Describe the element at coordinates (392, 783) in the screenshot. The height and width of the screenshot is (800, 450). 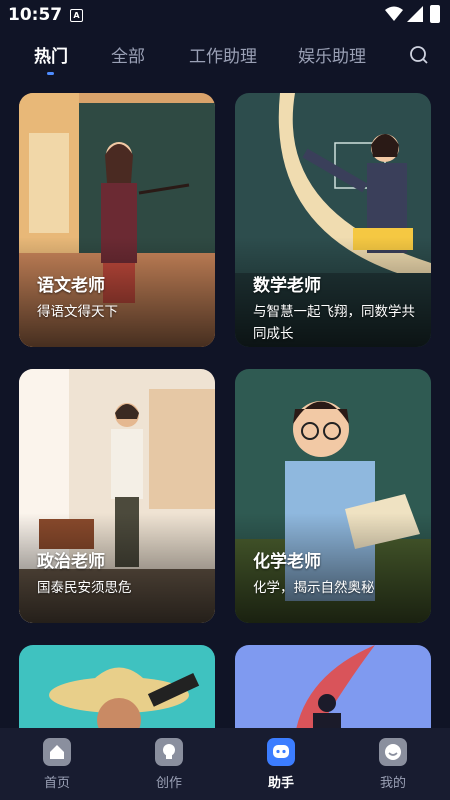
I see `nav-profile-label: 我的` at that location.